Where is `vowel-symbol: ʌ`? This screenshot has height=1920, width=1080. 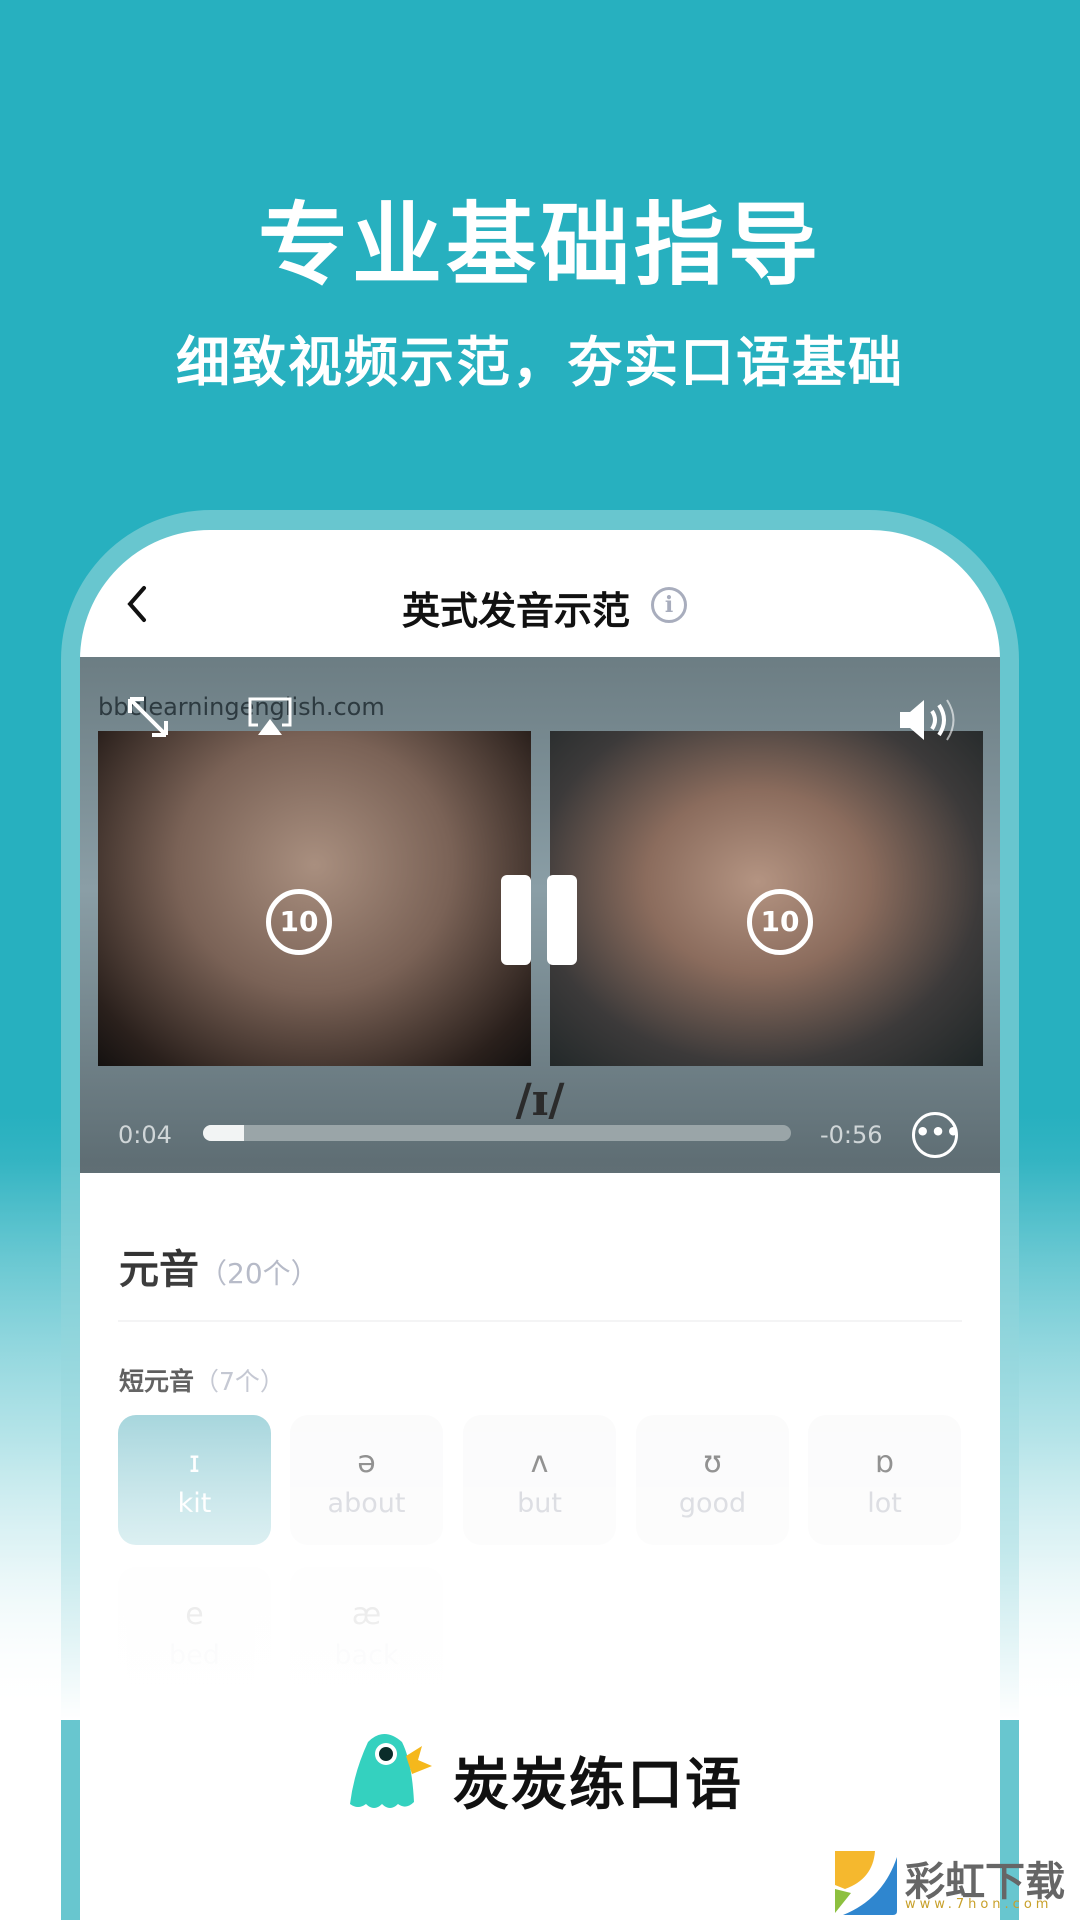 vowel-symbol: ʌ is located at coordinates (539, 1462).